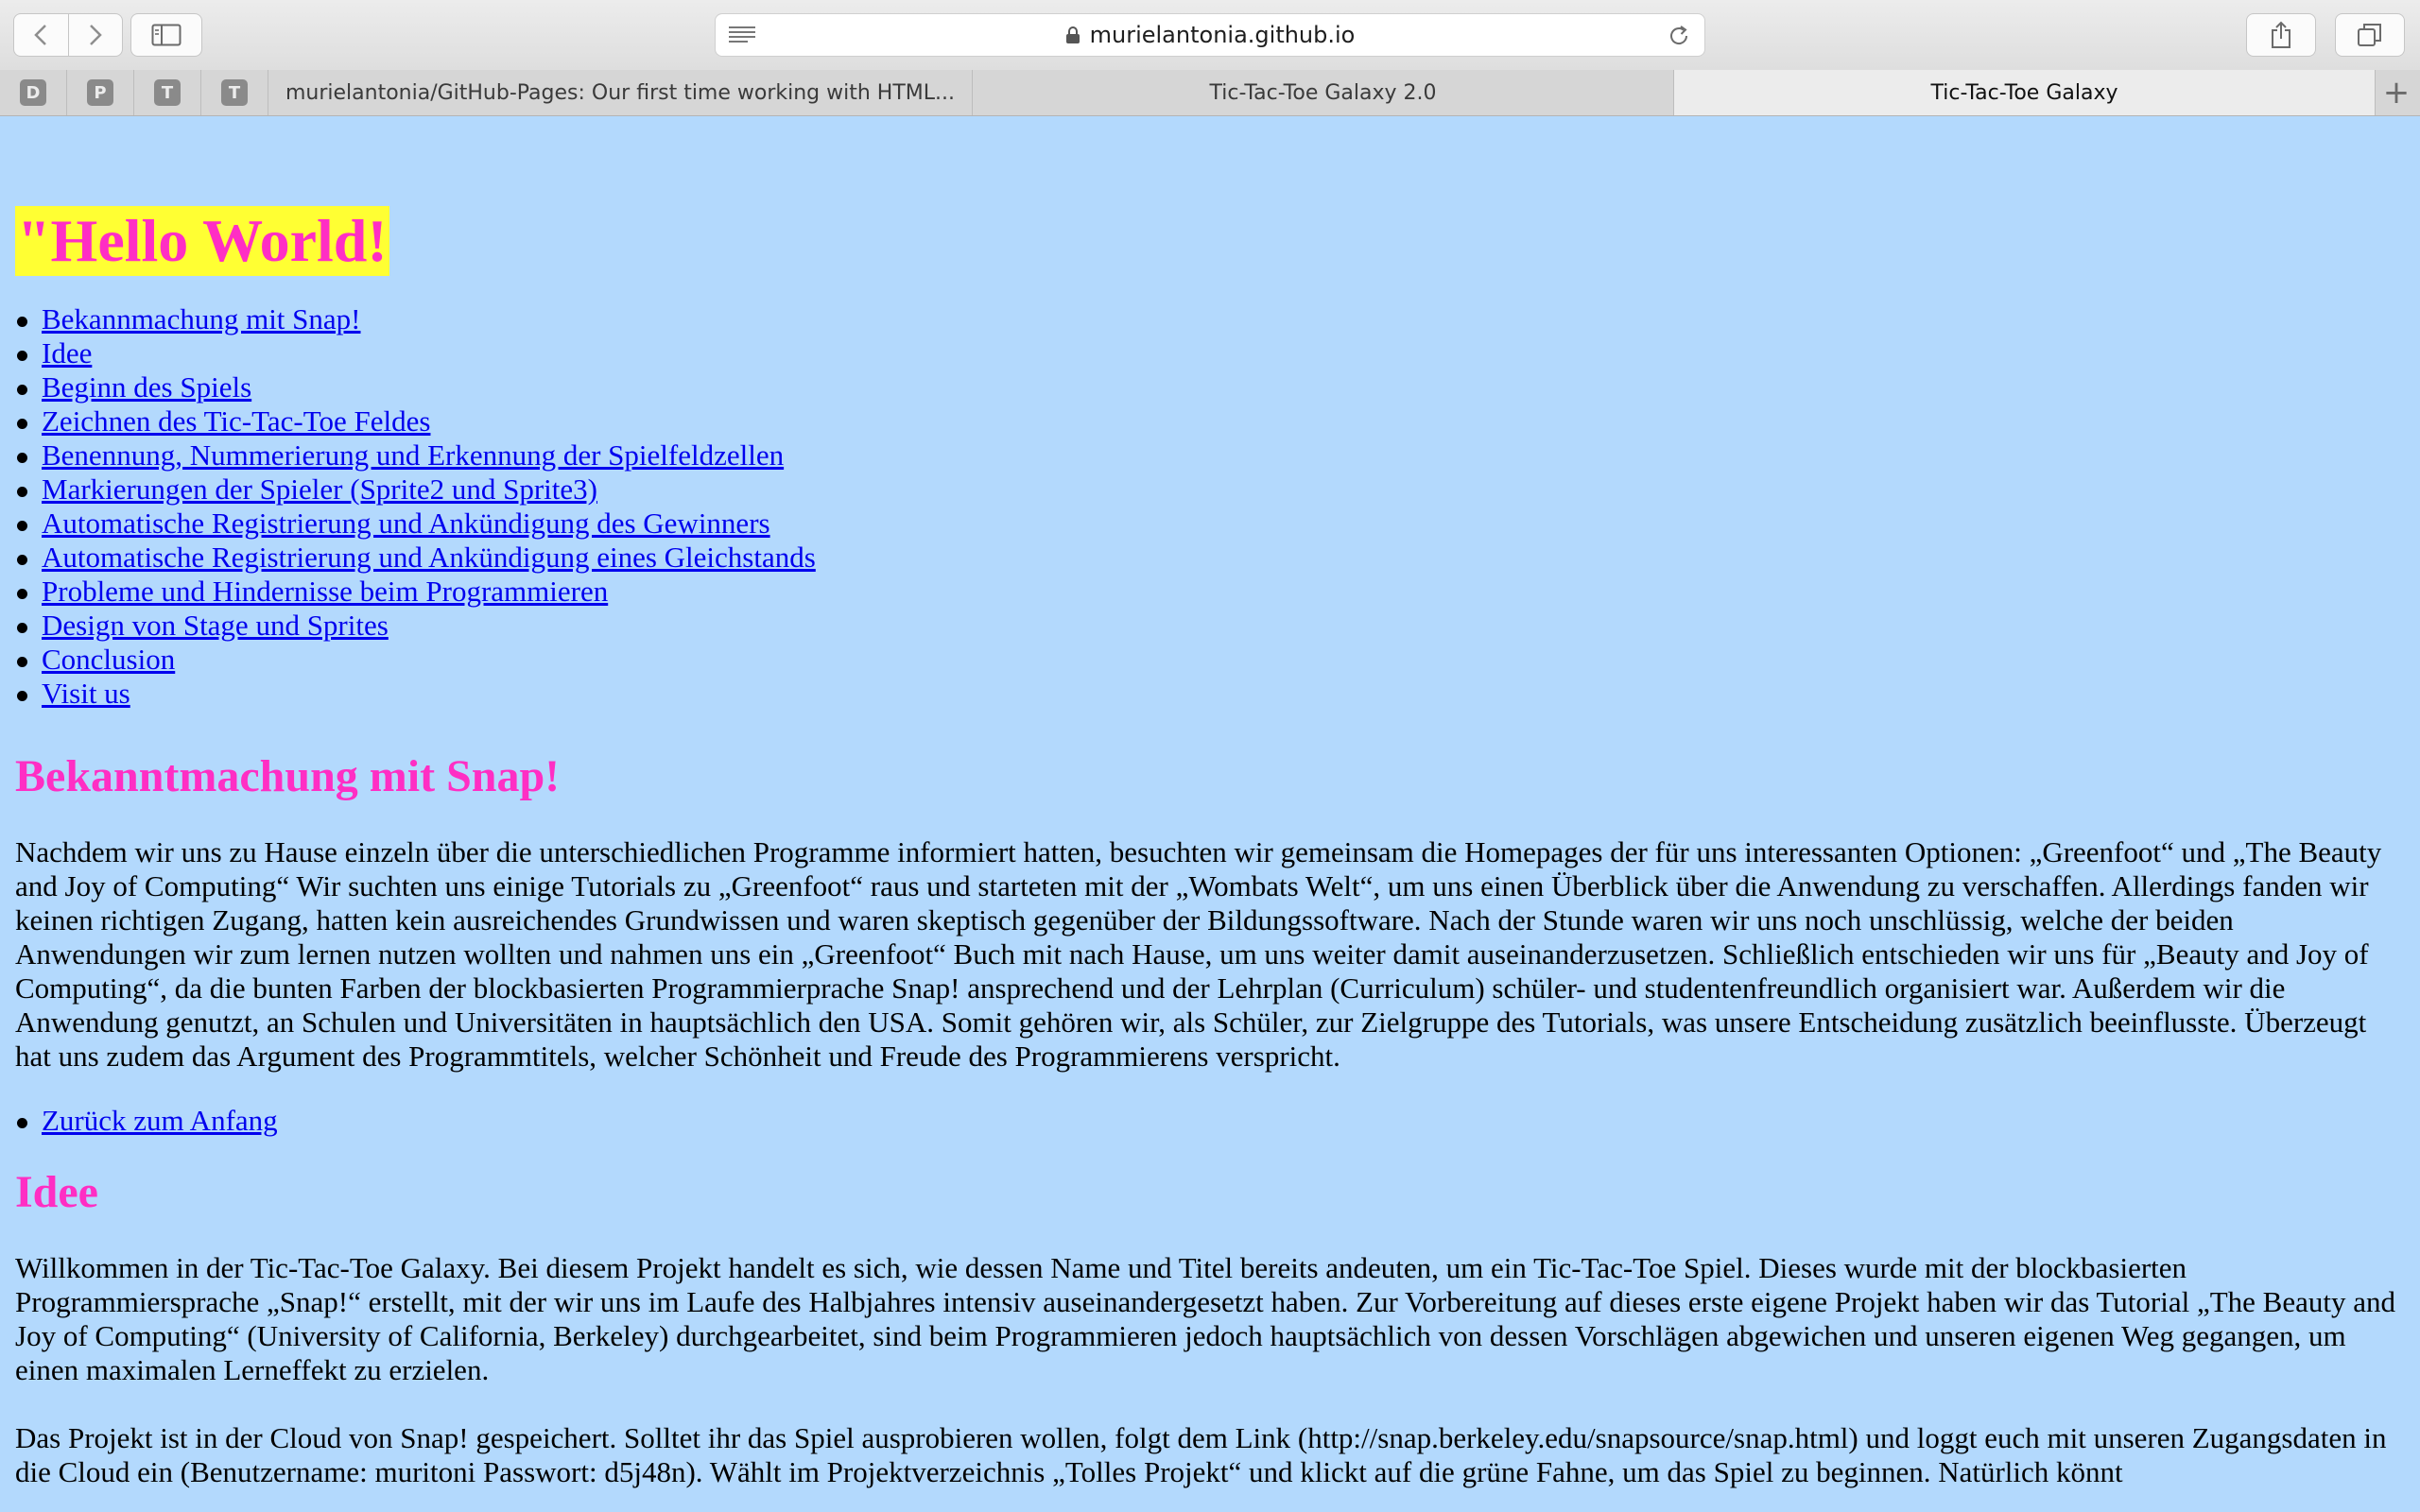 The width and height of the screenshot is (2420, 1512). I want to click on tabs-overview-icon, so click(2369, 35).